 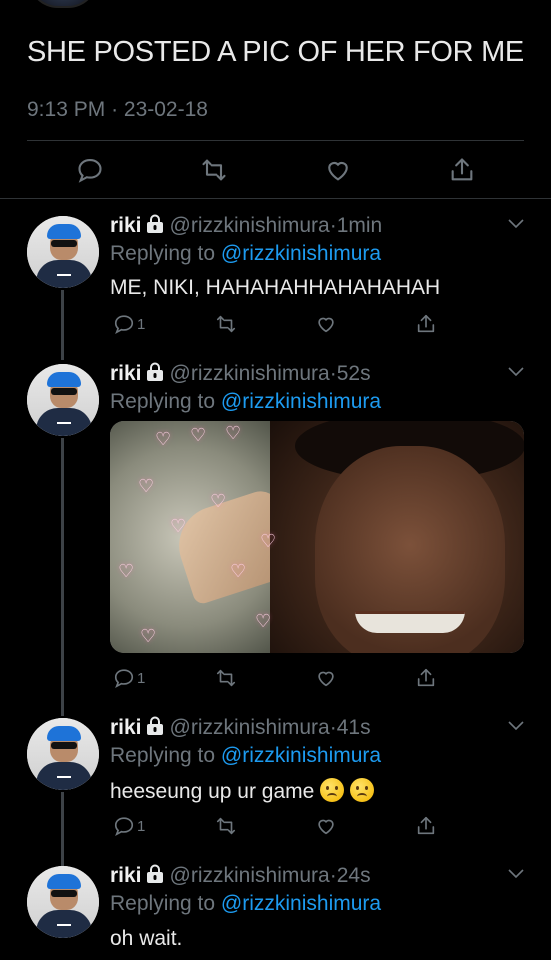 I want to click on previous-avatar, so click(x=63, y=4).